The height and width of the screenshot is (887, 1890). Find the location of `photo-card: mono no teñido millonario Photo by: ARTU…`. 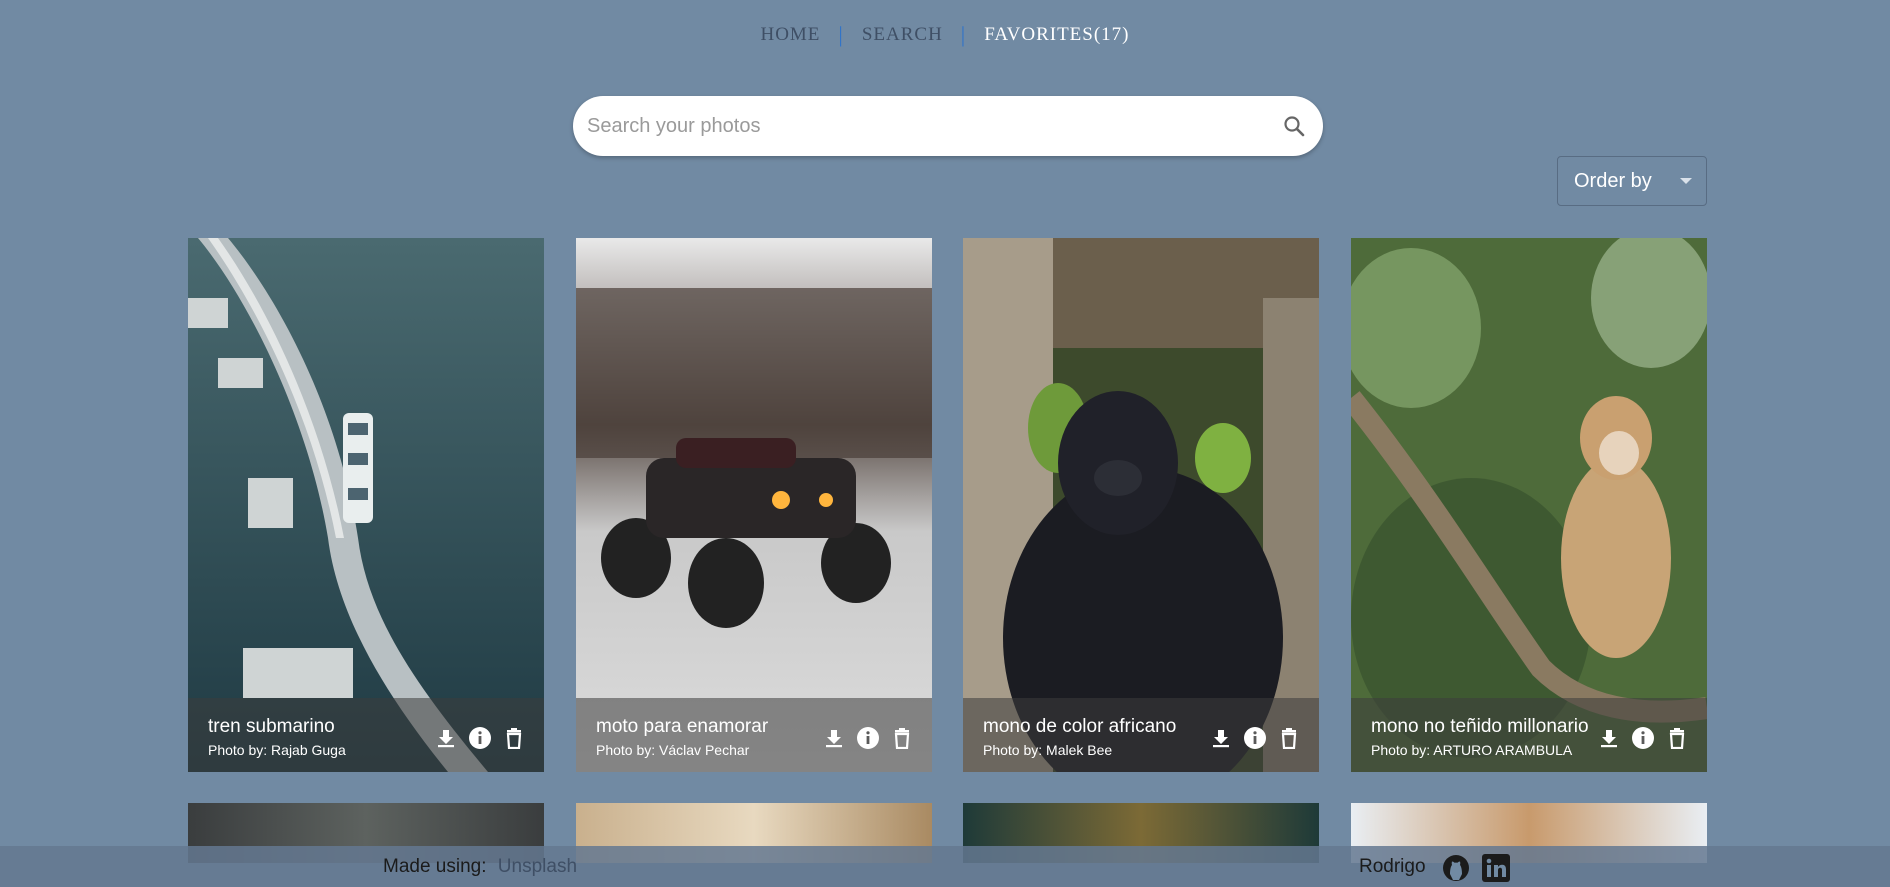

photo-card: mono no teñido millonario Photo by: ARTU… is located at coordinates (1529, 505).